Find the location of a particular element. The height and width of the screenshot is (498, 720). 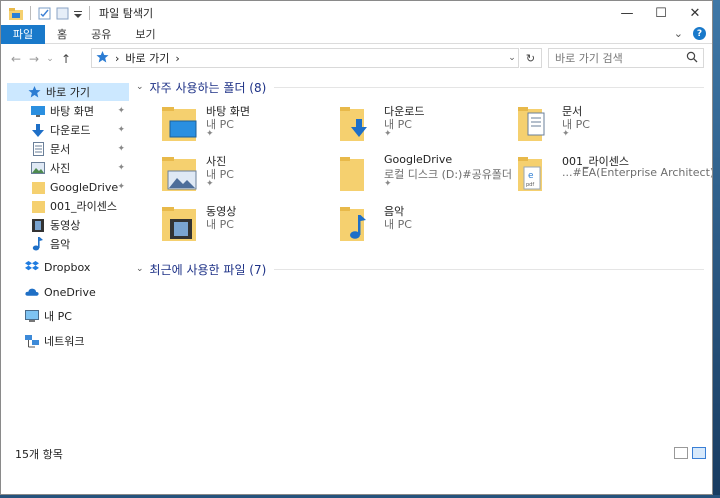

sidebar-item-dropbox: Dropbox is located at coordinates (77, 267).